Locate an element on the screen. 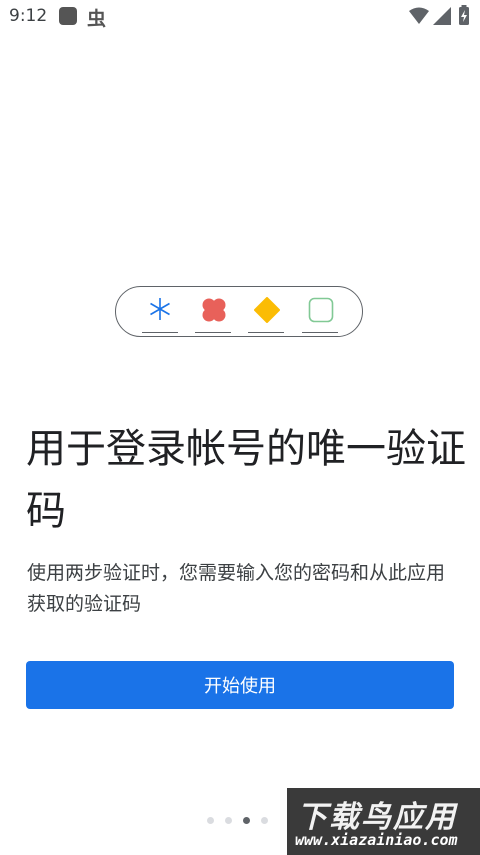 The height and width of the screenshot is (855, 480). orange-diamond-icon is located at coordinates (267, 310).